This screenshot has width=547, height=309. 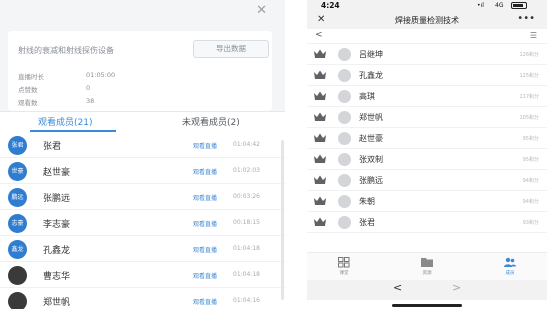 What do you see at coordinates (344, 266) in the screenshot?
I see `tab-classroom: 课堂` at bounding box center [344, 266].